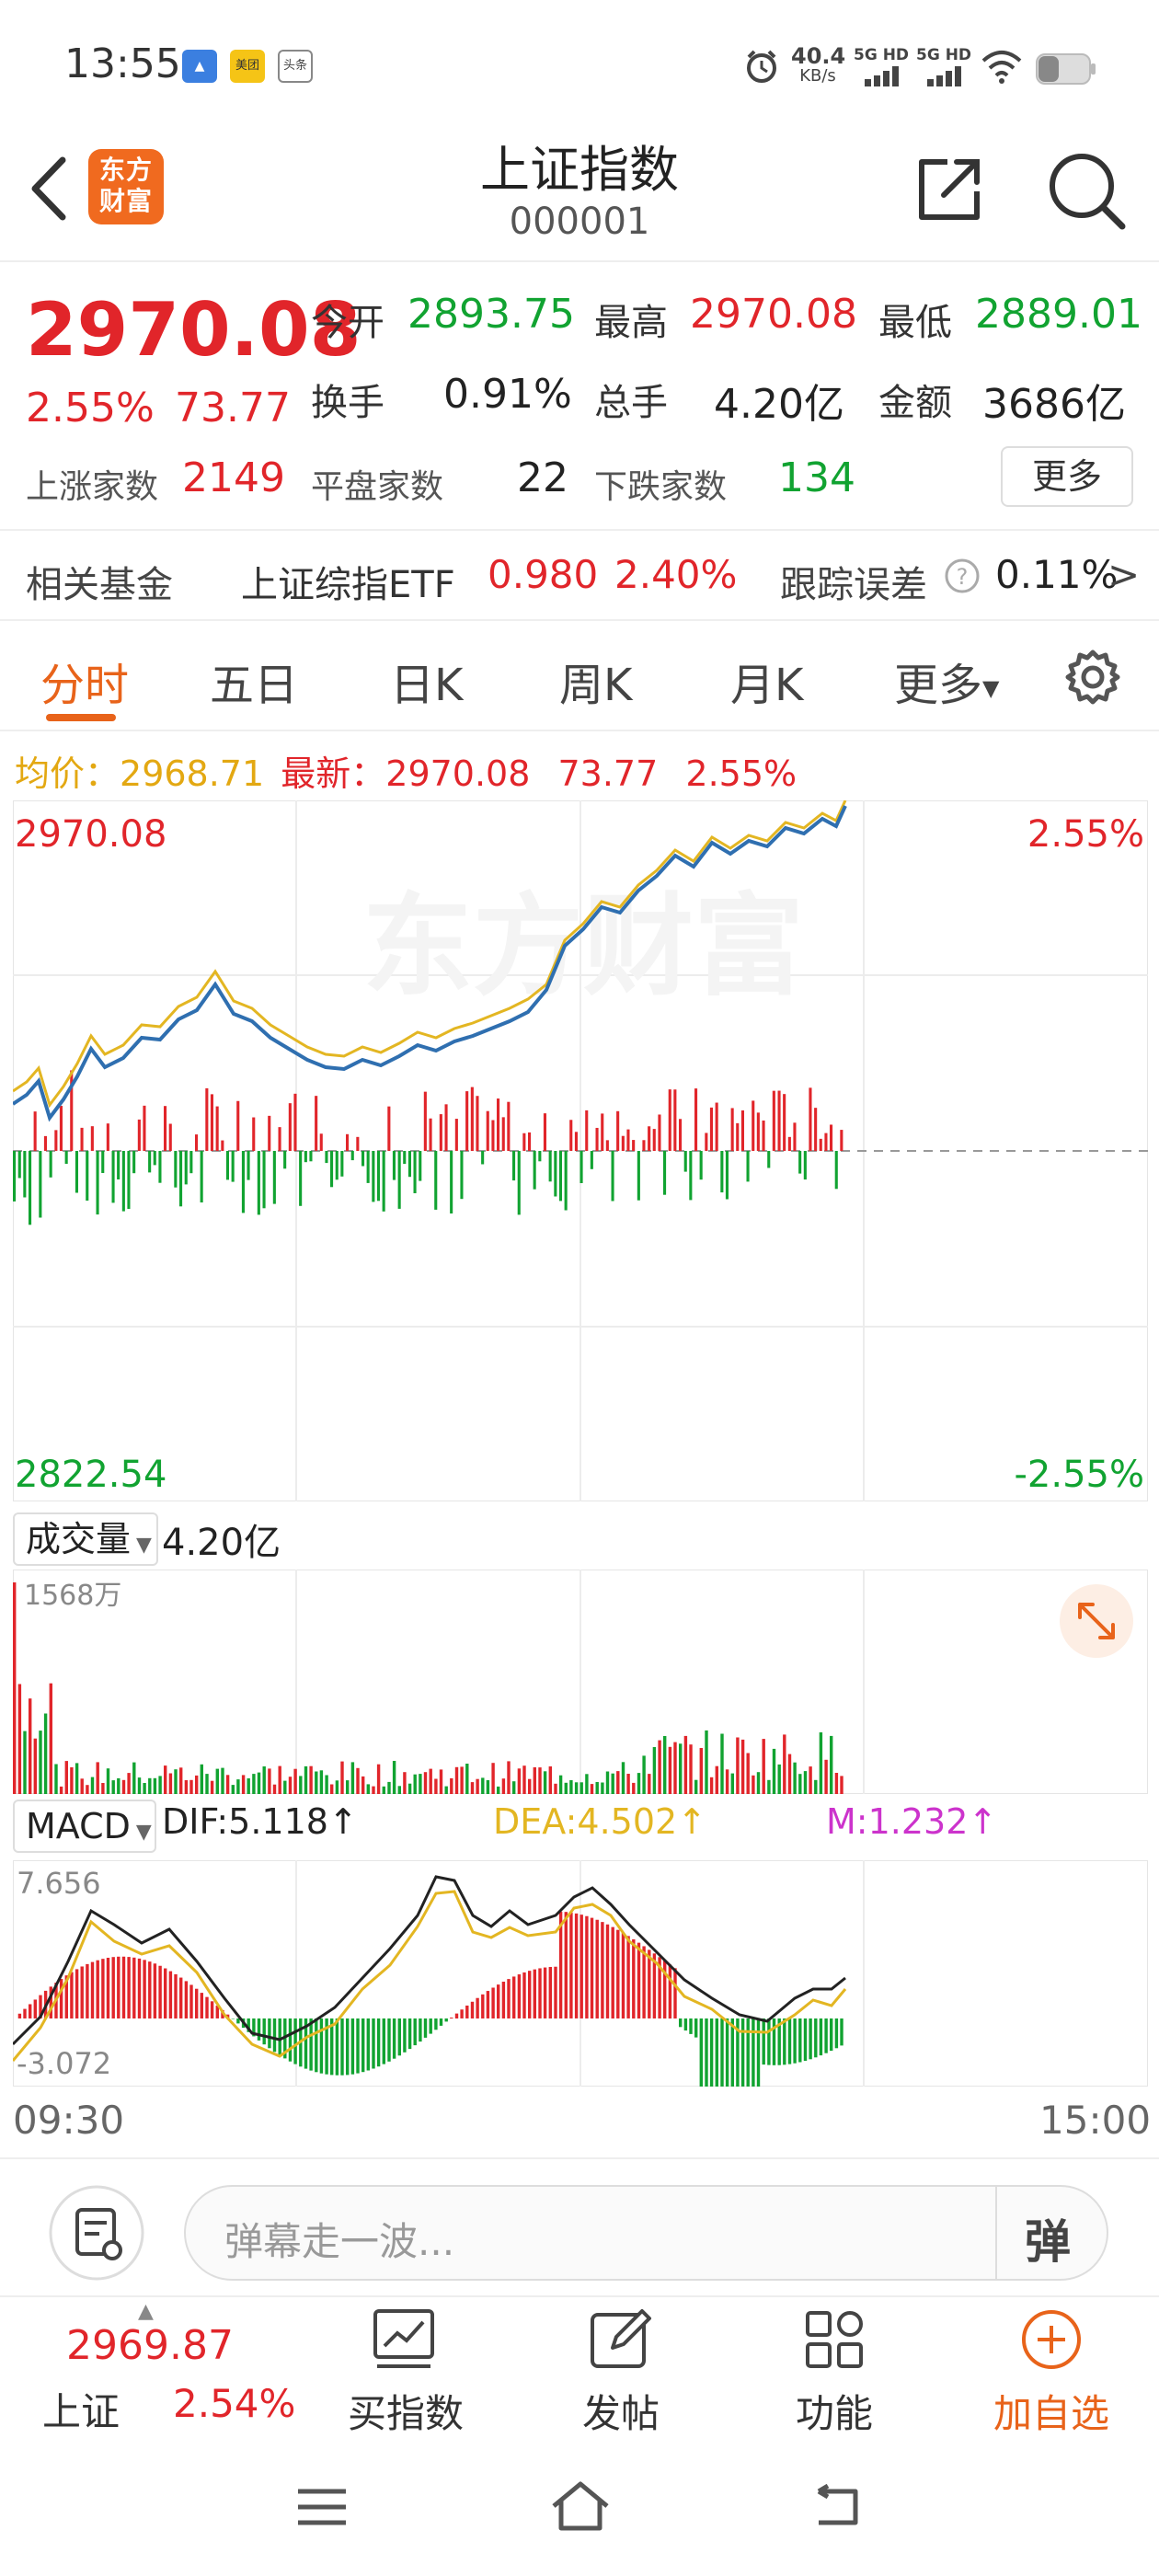 This screenshot has width=1159, height=2576. What do you see at coordinates (1048, 2238) in the screenshot?
I see `danmu-toggle-button: 弹` at bounding box center [1048, 2238].